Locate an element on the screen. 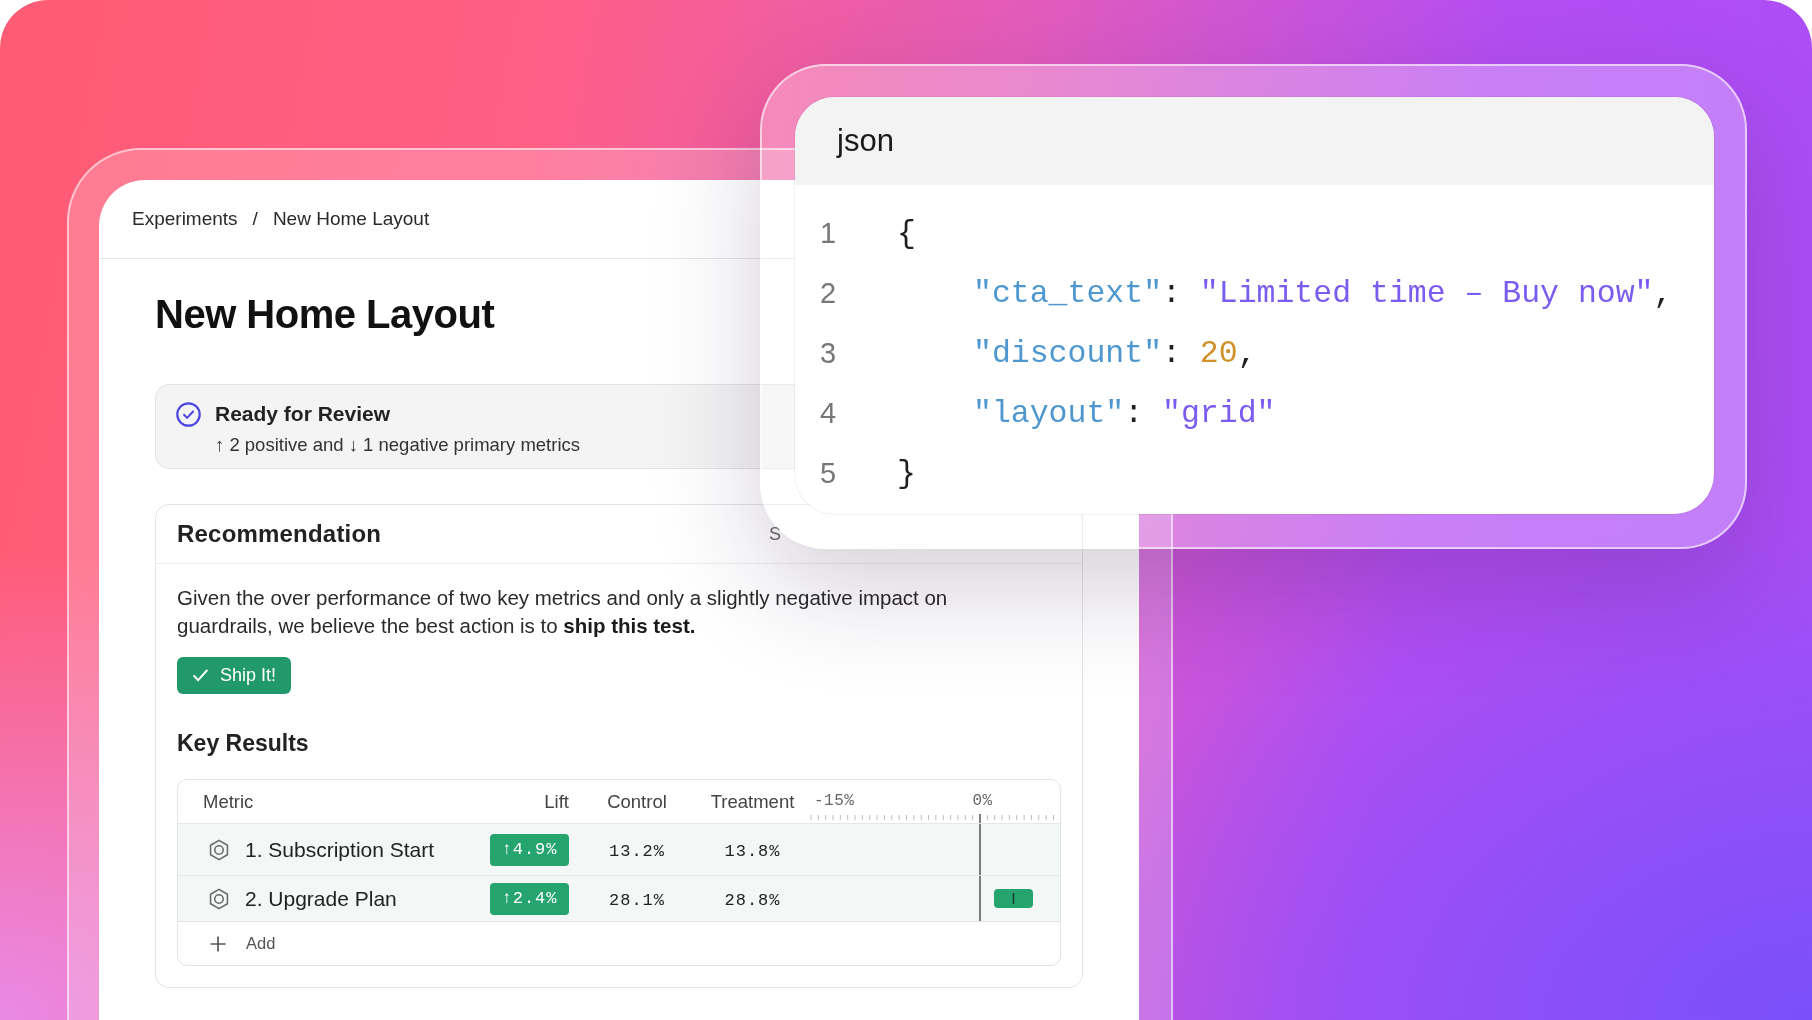  breadcrumb-link: Experiments is located at coordinates (185, 219).